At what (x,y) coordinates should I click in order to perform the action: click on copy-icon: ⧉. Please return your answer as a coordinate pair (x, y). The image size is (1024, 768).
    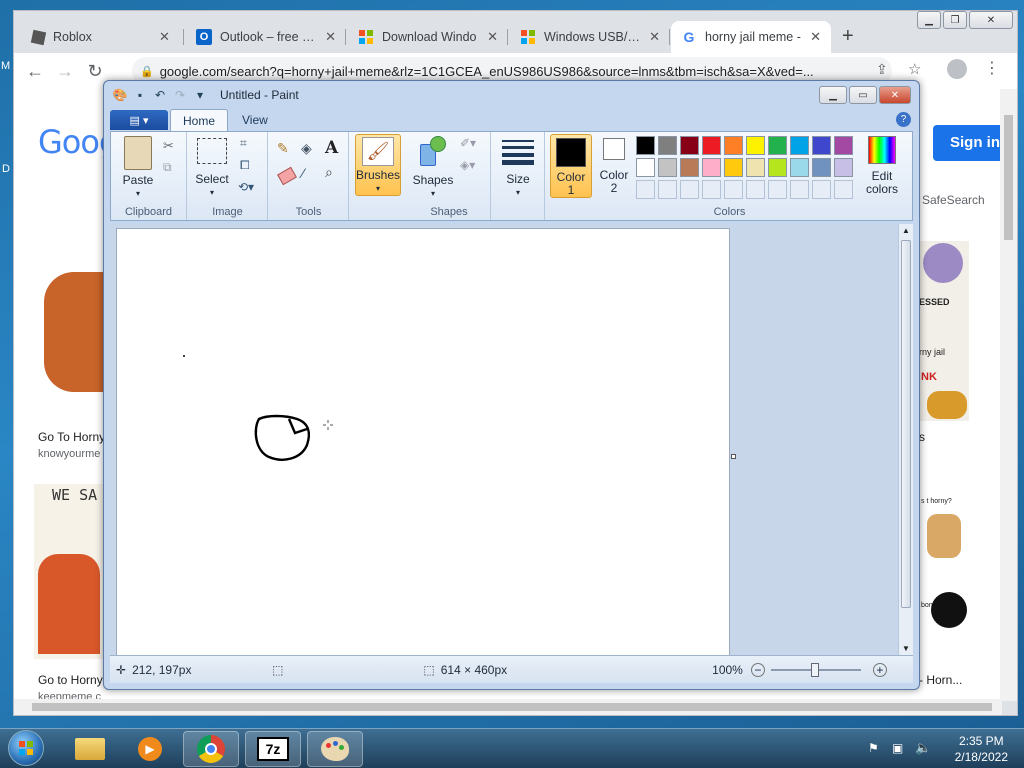
    Looking at the image, I should click on (167, 167).